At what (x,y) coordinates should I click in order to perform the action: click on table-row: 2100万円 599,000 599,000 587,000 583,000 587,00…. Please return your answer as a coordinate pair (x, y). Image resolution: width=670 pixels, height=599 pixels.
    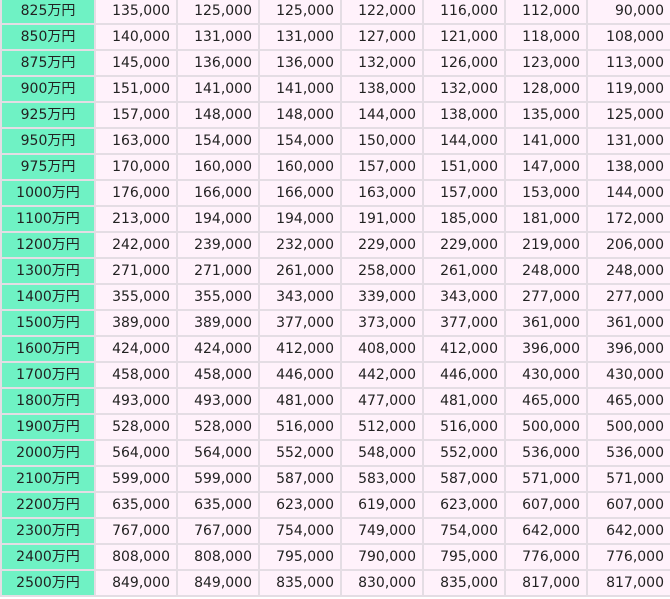
    Looking at the image, I should click on (335, 479).